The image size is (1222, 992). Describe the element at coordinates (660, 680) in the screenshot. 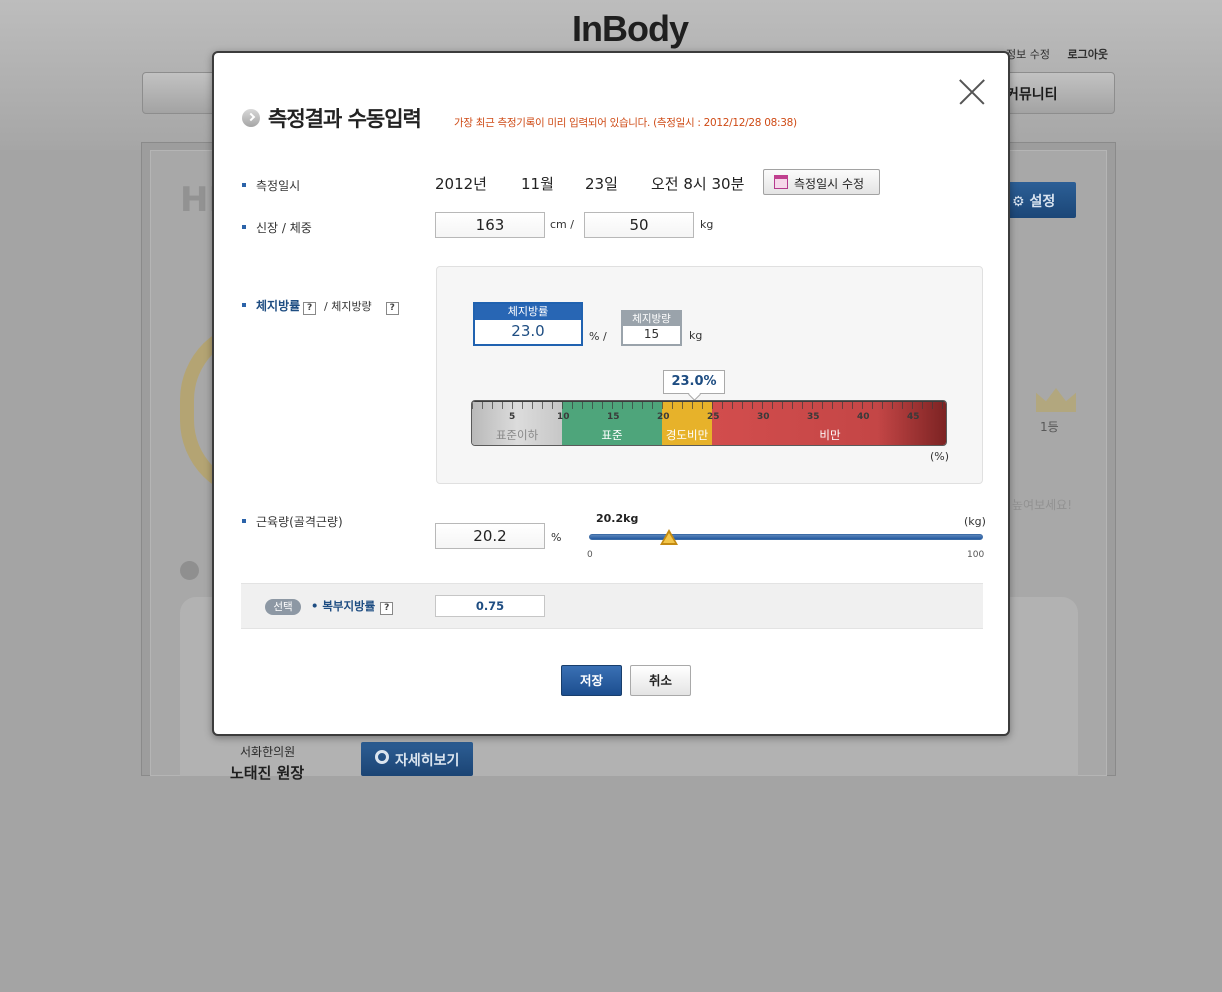

I see `cancel-button: 취소` at that location.